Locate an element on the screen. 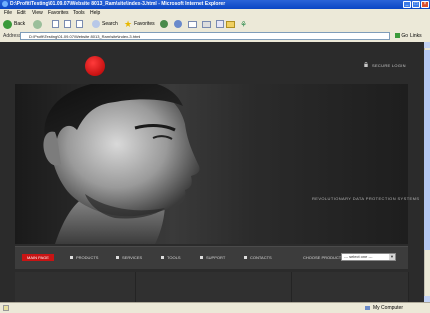 This screenshot has width=430, height=313. forward-arrow-icon is located at coordinates (37, 24).